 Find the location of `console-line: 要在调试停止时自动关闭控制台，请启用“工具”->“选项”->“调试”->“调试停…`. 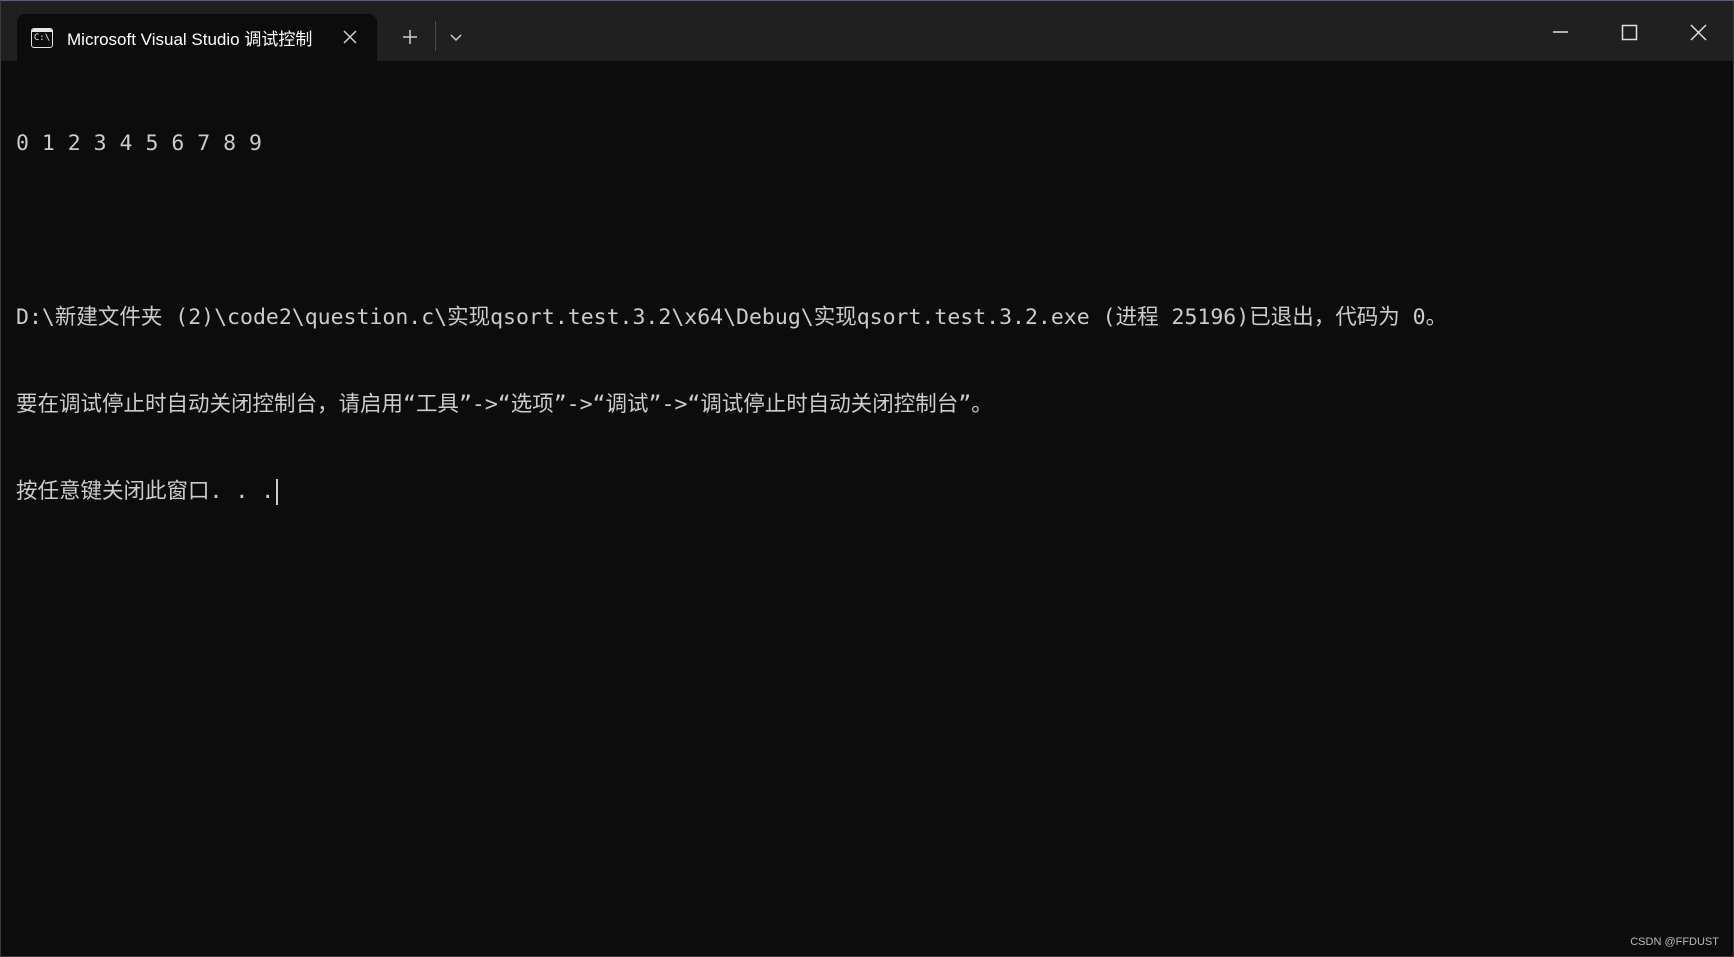

console-line: 要在调试停止时自动关闭控制台，请启用“工具”->“选项”->“调试”->“调试停… is located at coordinates (504, 404).